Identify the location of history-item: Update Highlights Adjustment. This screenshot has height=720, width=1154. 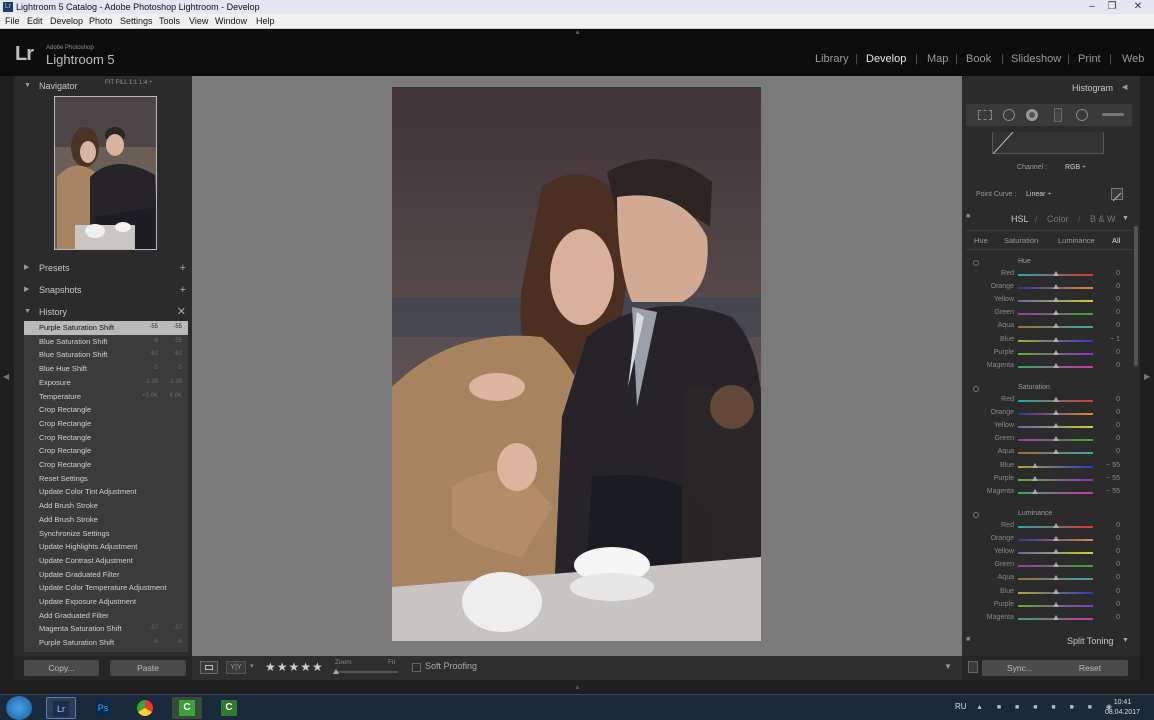
(106, 547).